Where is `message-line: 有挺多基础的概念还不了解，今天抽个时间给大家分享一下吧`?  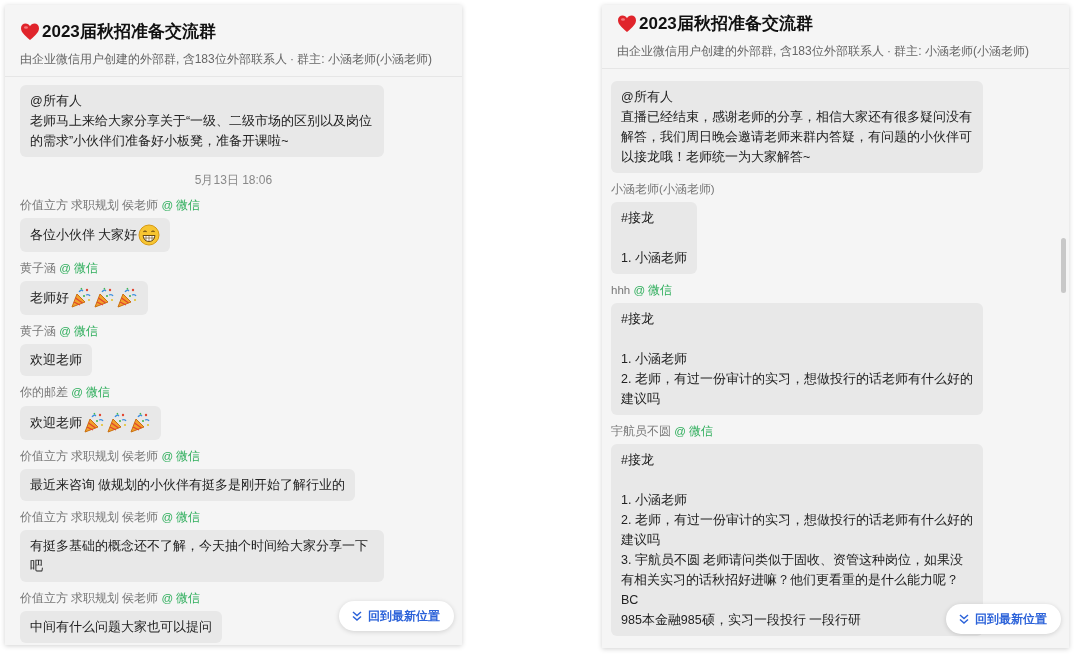
message-line: 有挺多基础的概念还不了解，今天抽个时间给大家分享一下吧 is located at coordinates (199, 556).